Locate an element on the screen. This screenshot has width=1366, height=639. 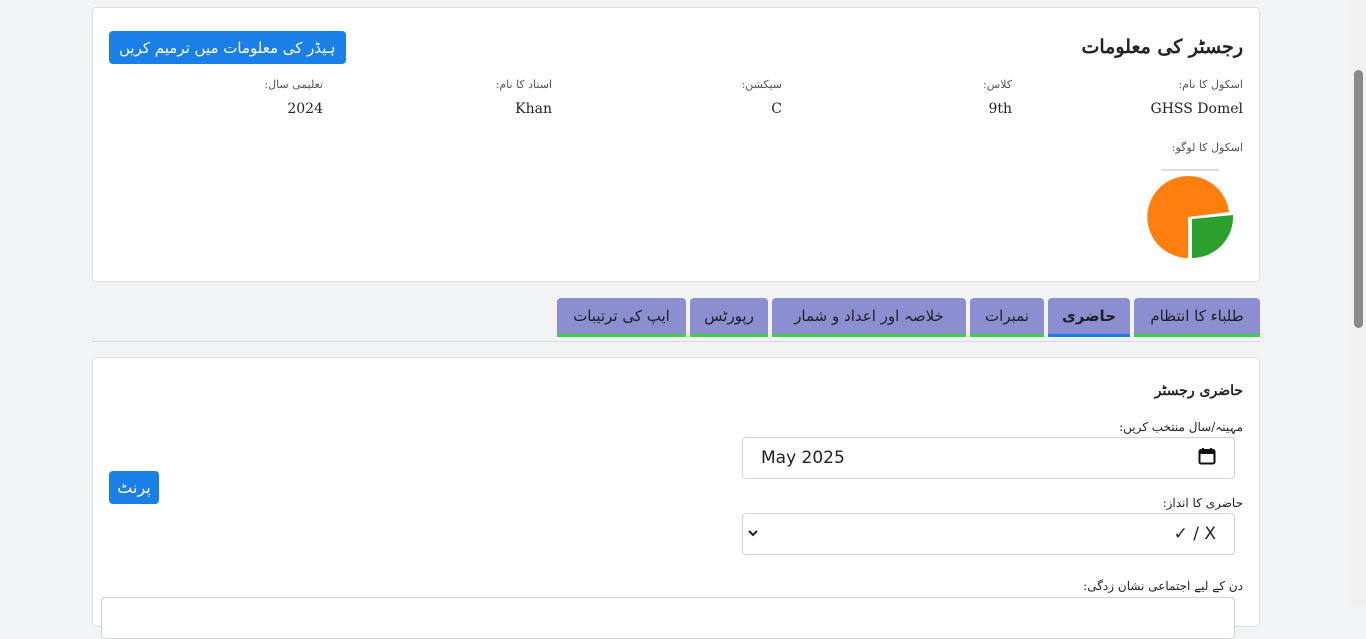
school-name-value: GHSS Domel is located at coordinates (1196, 109).